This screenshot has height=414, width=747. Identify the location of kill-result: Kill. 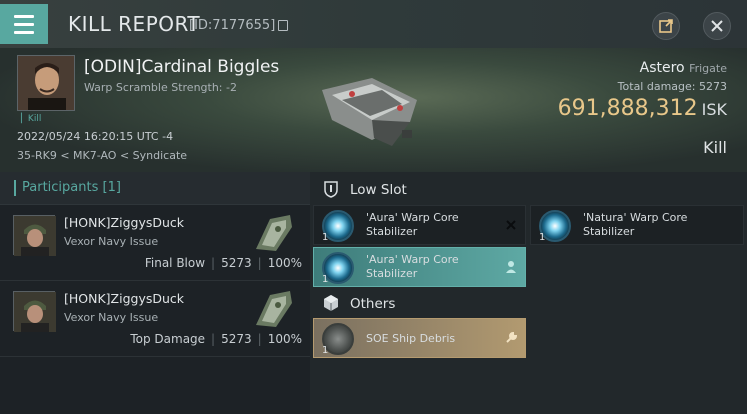
(715, 147).